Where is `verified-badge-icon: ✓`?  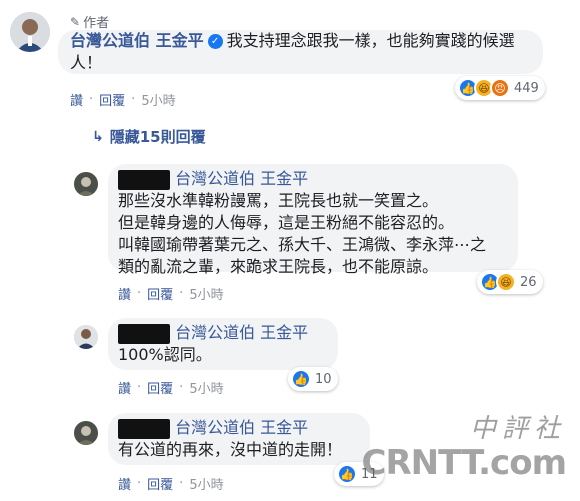 verified-badge-icon: ✓ is located at coordinates (215, 41).